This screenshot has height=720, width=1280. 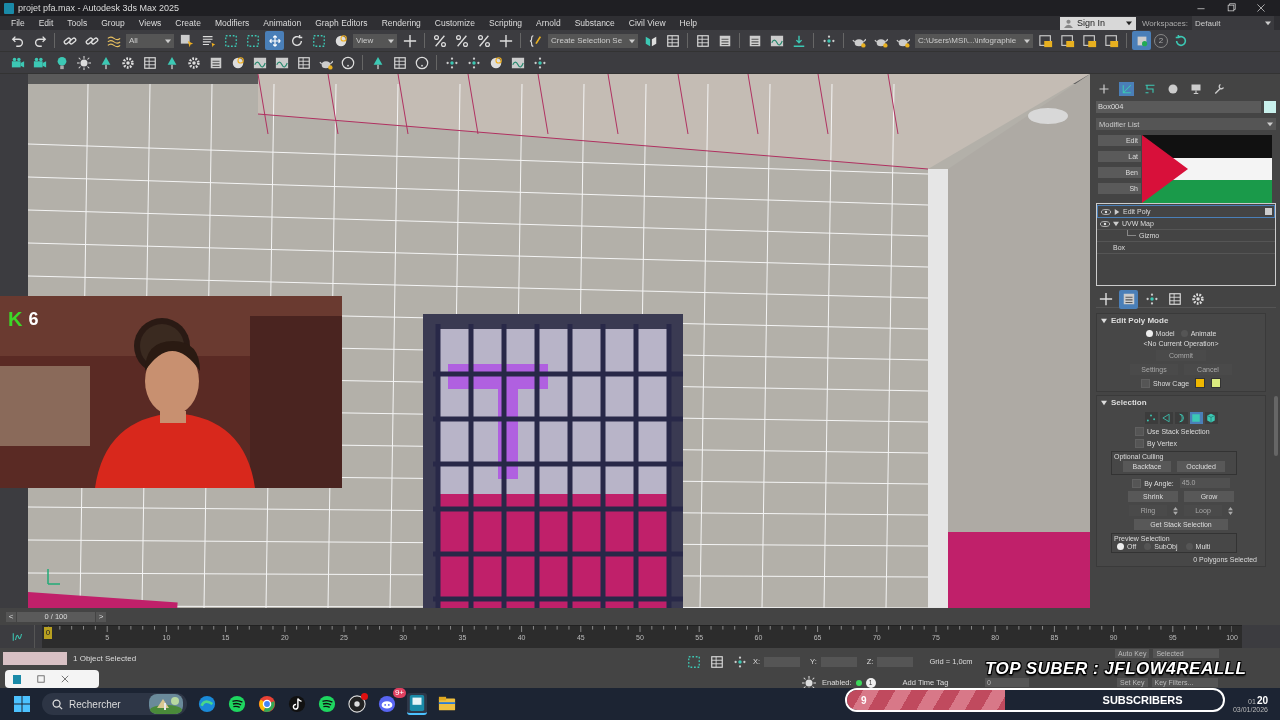 I want to click on named-selection-dropdown: Create Selection Se, so click(x=593, y=40).